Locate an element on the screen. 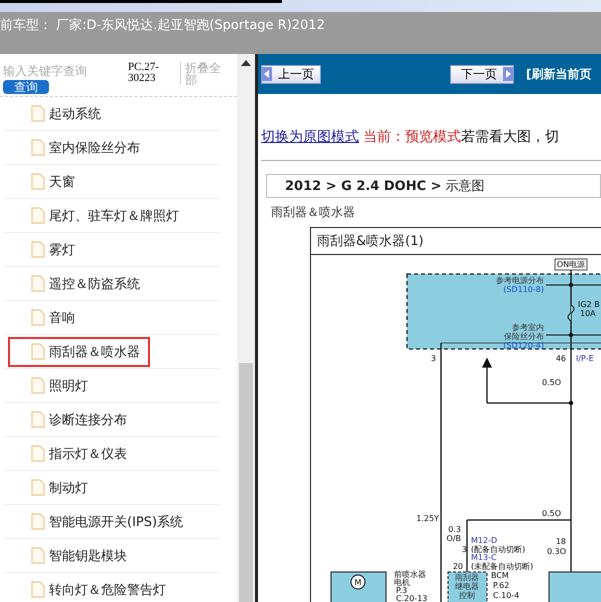 The image size is (601, 602). vehicle-title: 前车型： 厂家:D-东风悦达.起亚智跑(Sportage R)2012 is located at coordinates (162, 25).